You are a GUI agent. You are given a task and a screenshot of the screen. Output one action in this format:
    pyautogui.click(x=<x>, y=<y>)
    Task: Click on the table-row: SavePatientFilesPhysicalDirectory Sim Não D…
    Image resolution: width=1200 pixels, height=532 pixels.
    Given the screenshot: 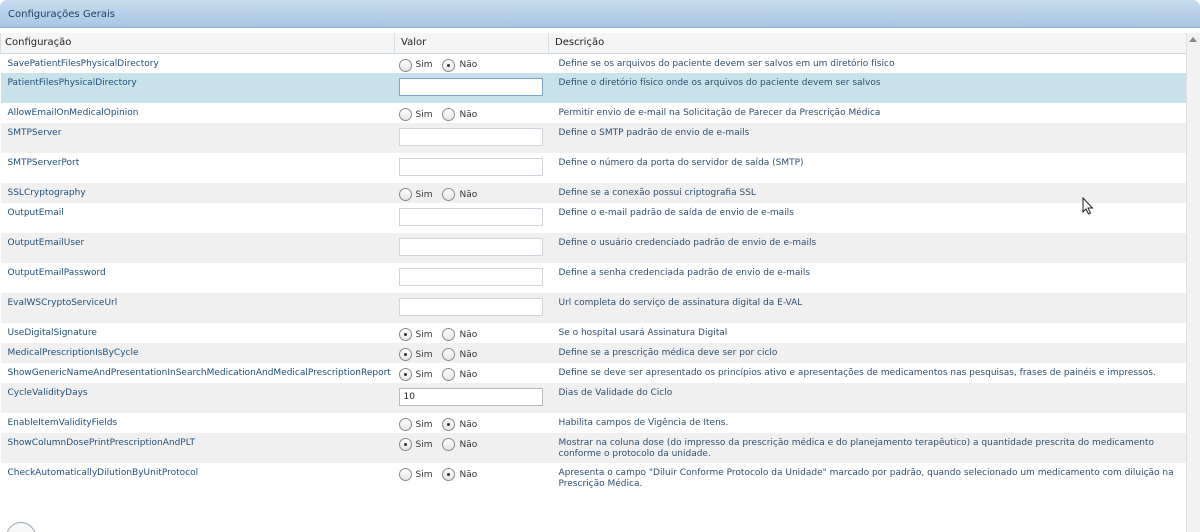 What is the action you would take?
    pyautogui.click(x=594, y=63)
    